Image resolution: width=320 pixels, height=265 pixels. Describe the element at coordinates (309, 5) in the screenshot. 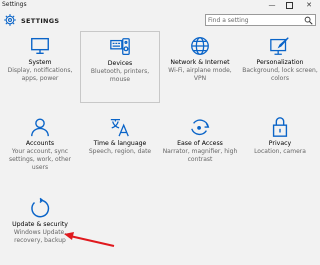

I see `close-button: ✕` at that location.